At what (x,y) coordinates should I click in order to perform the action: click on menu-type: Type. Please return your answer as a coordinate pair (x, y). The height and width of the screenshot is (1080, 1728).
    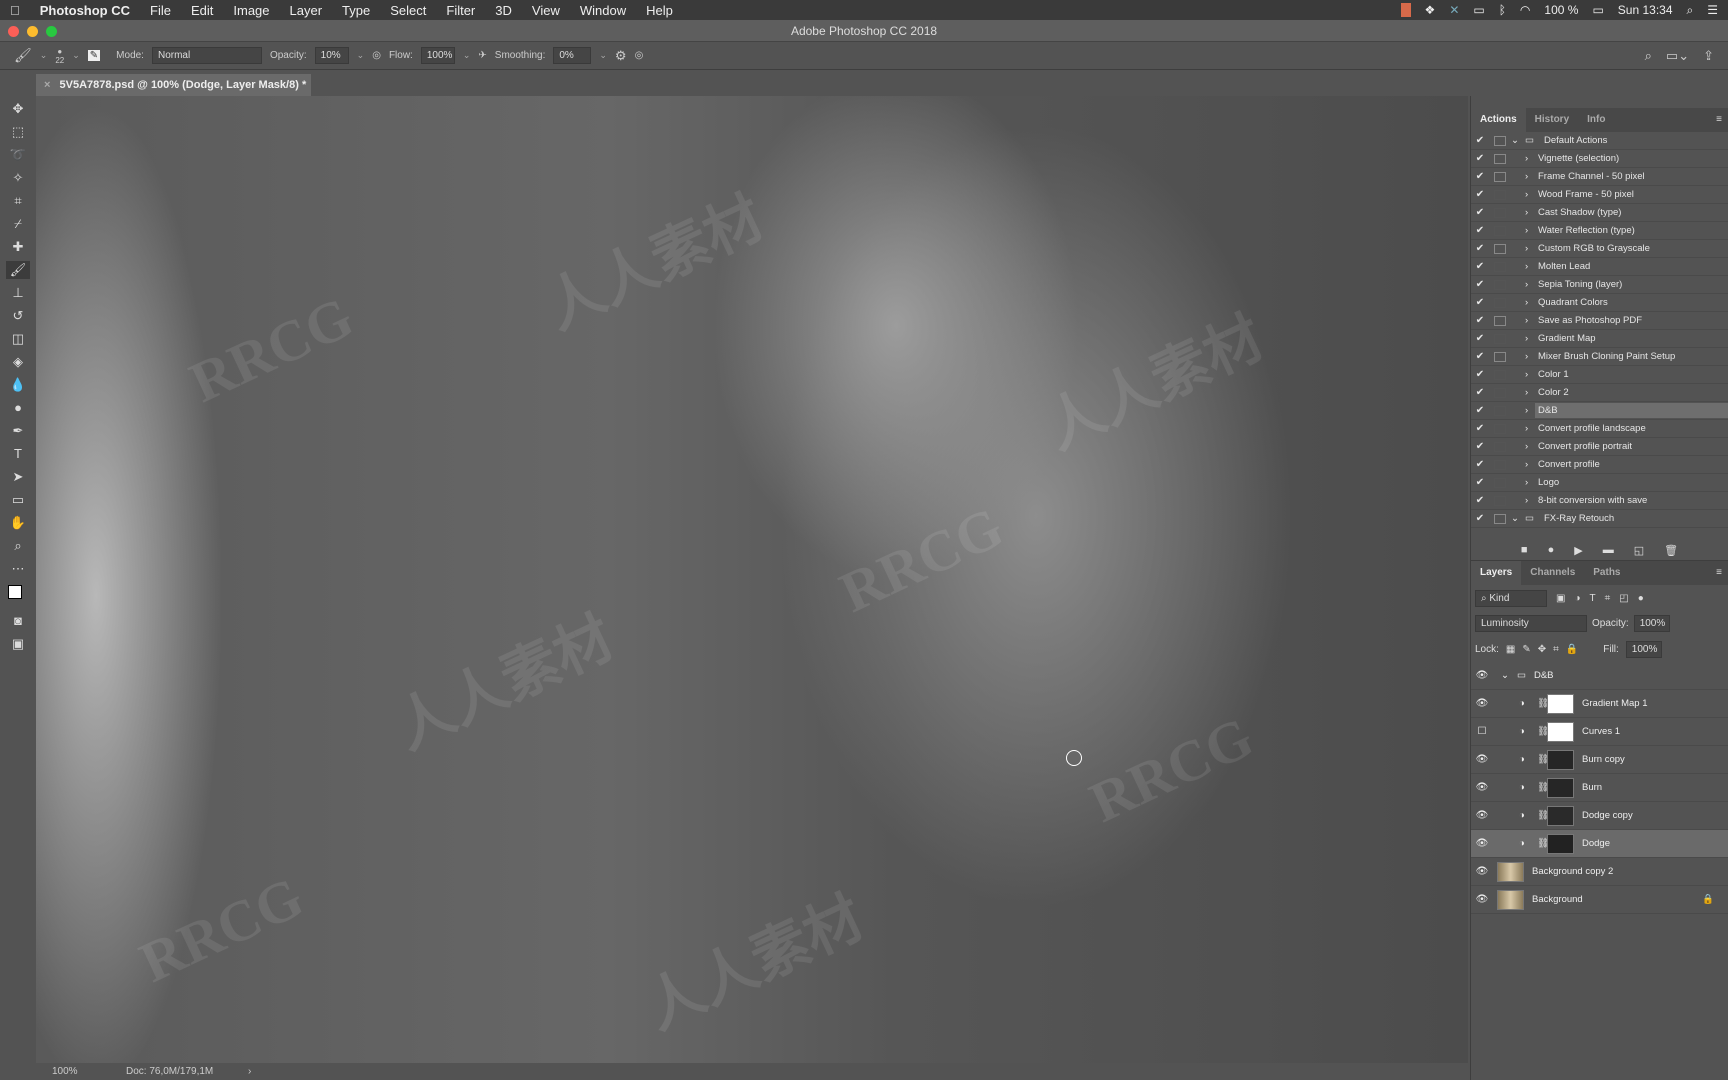
    Looking at the image, I should click on (356, 10).